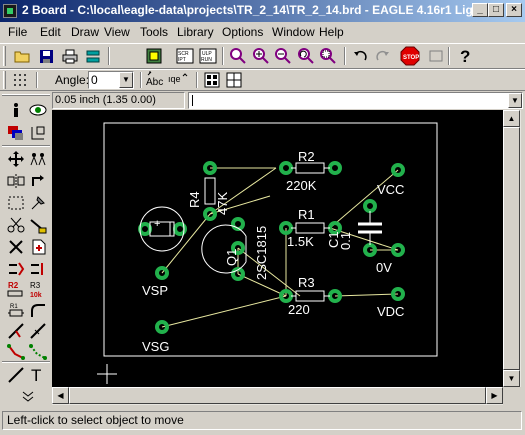  I want to click on mirror-icon, so click(16, 181).